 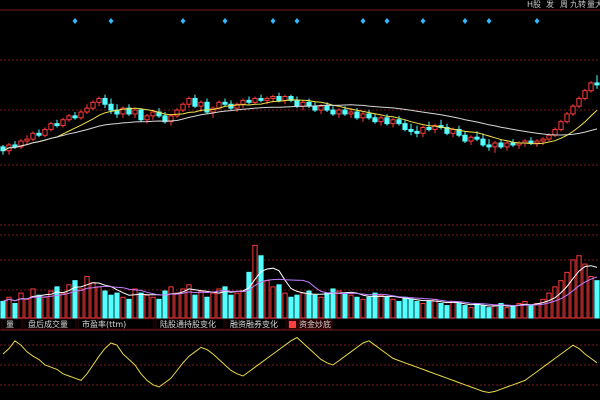 I want to click on top-tag-2: 周, so click(x=564, y=4).